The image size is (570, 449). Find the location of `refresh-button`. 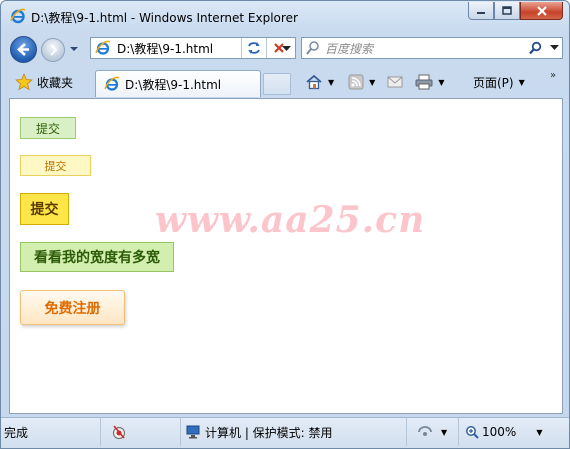

refresh-button is located at coordinates (254, 48).